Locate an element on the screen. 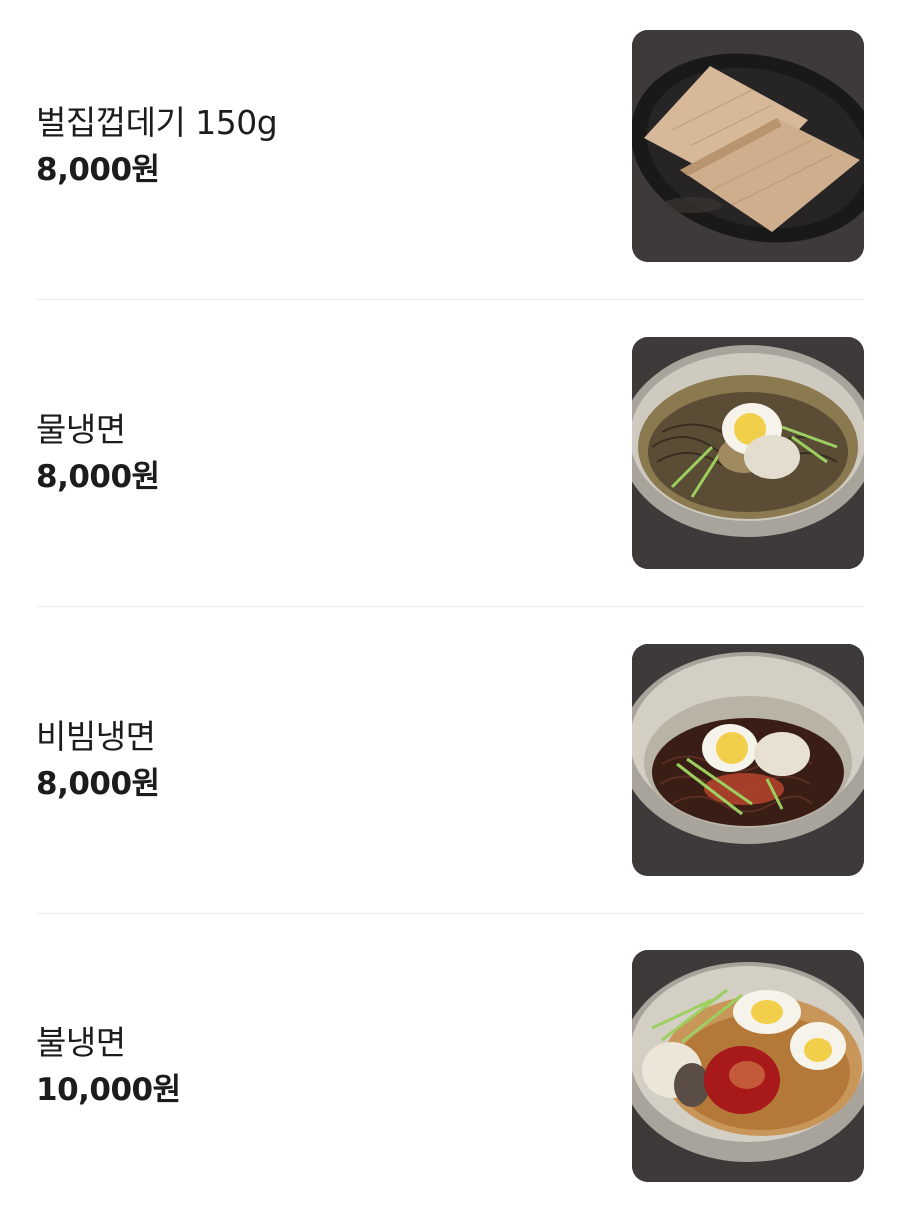 This screenshot has height=1212, width=900. menu-item-name: 비빔냉면 is located at coordinates (96, 736).